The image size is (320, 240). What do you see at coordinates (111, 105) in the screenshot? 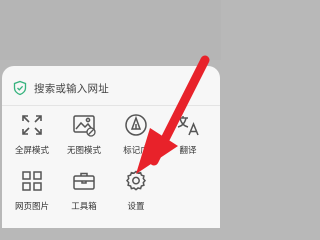
I see `divider` at bounding box center [111, 105].